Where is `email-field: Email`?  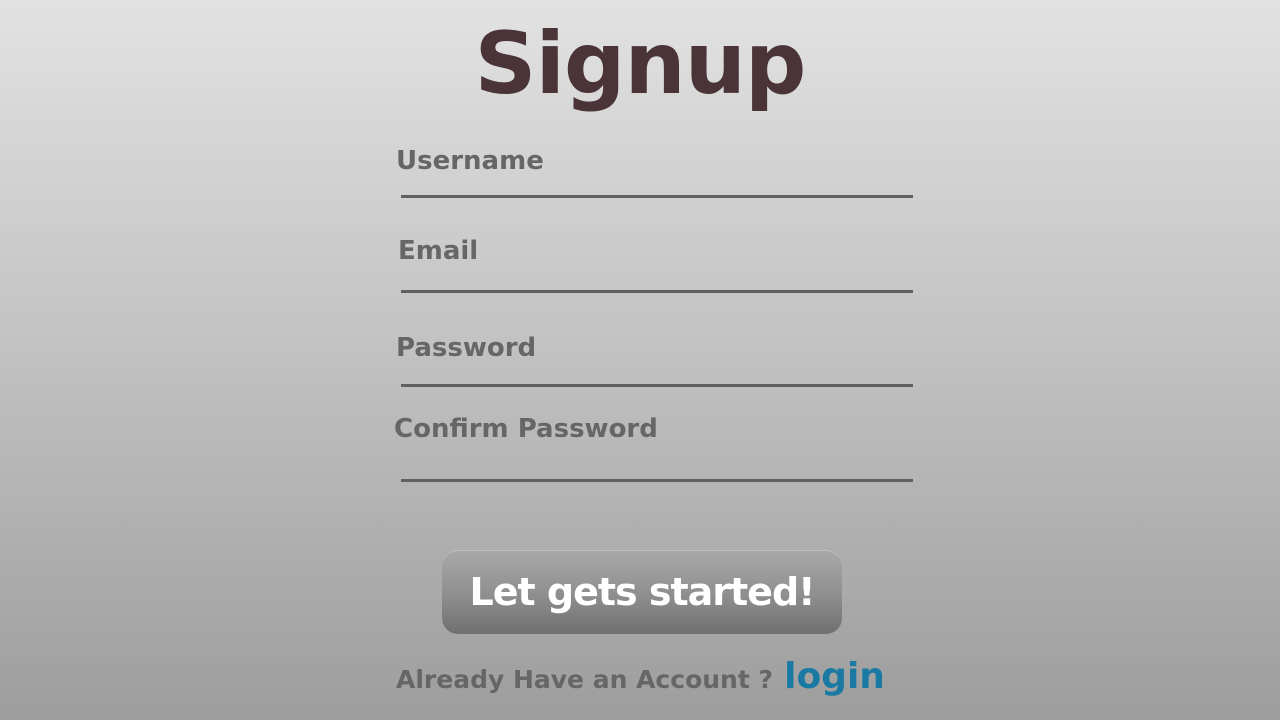 email-field: Email is located at coordinates (655, 266).